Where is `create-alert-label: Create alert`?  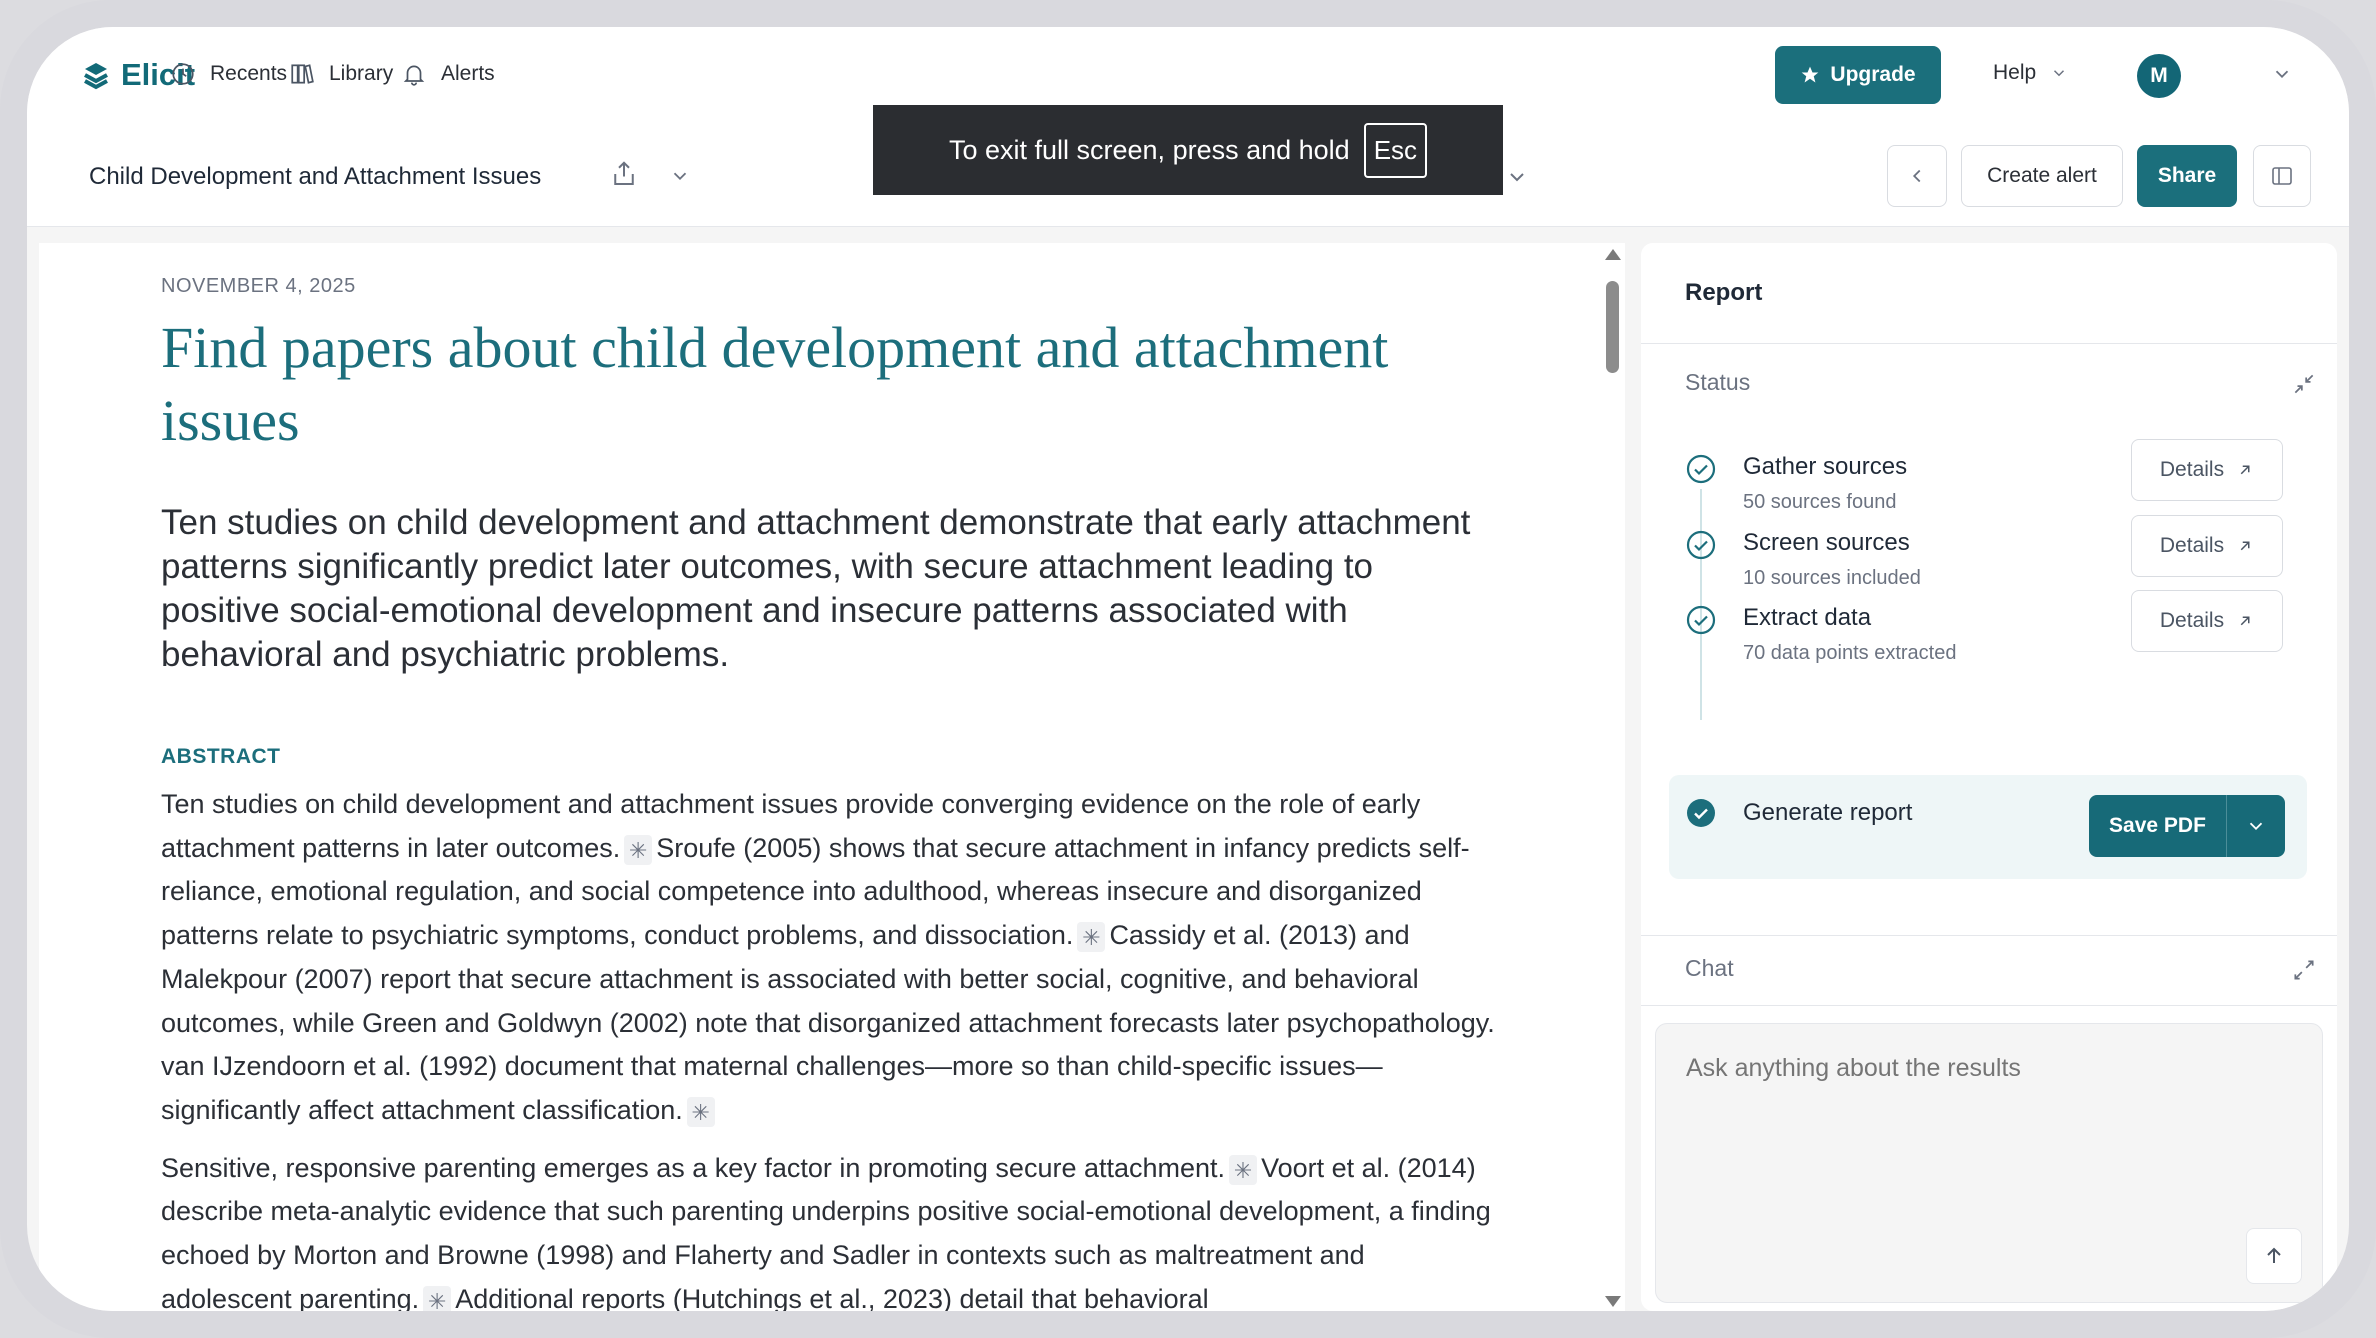
create-alert-label: Create alert is located at coordinates (2042, 175).